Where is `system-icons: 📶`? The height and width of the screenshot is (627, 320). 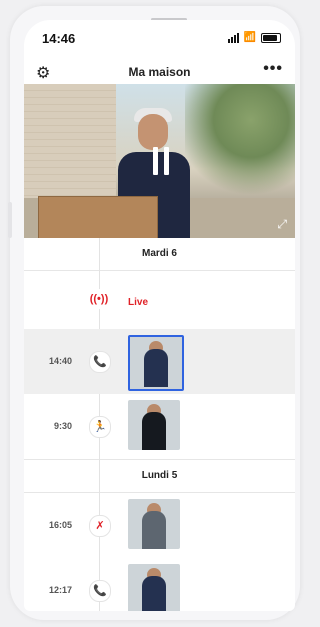
system-icons: 📶 is located at coordinates (254, 37).